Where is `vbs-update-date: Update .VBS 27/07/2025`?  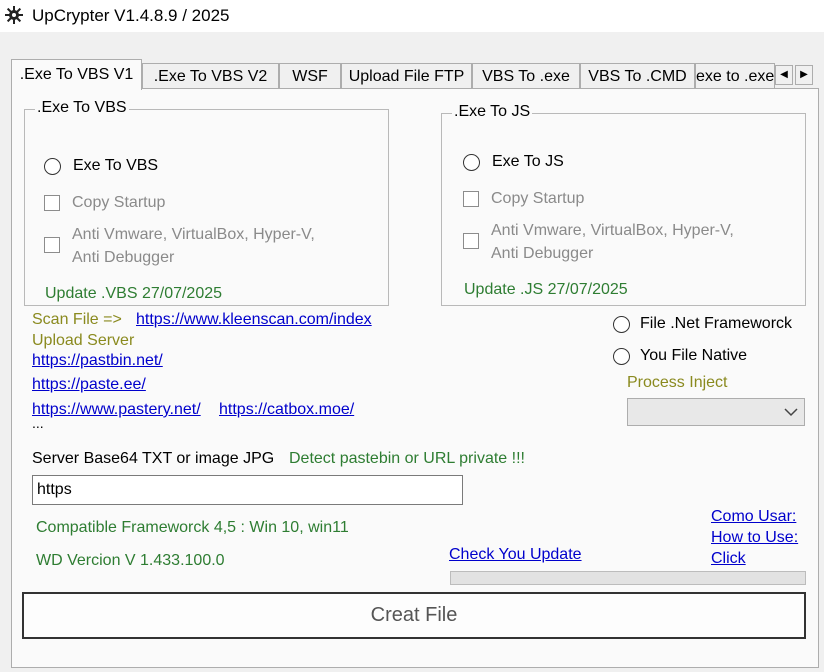
vbs-update-date: Update .VBS 27/07/2025 is located at coordinates (134, 293).